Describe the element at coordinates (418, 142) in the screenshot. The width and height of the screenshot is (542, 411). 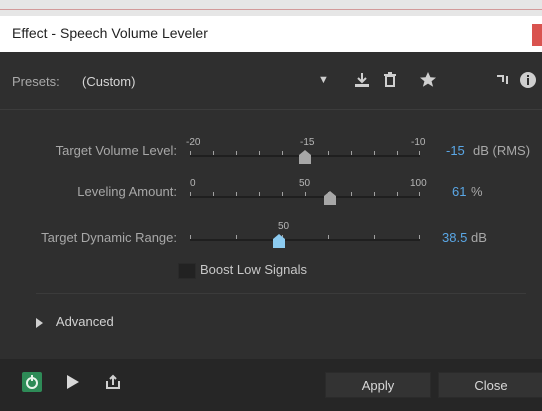
I see `target-volume-scale-max: -10` at that location.